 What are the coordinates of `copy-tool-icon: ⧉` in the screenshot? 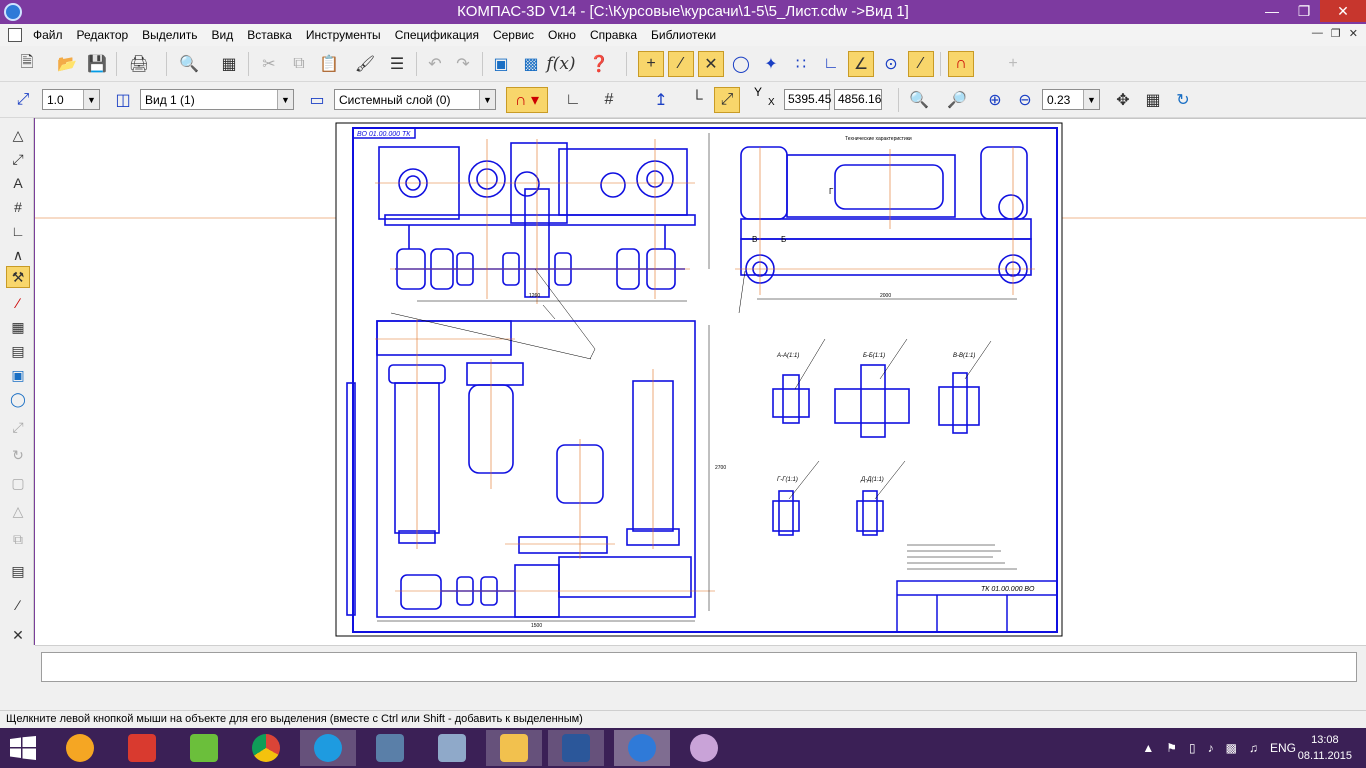 It's located at (18, 539).